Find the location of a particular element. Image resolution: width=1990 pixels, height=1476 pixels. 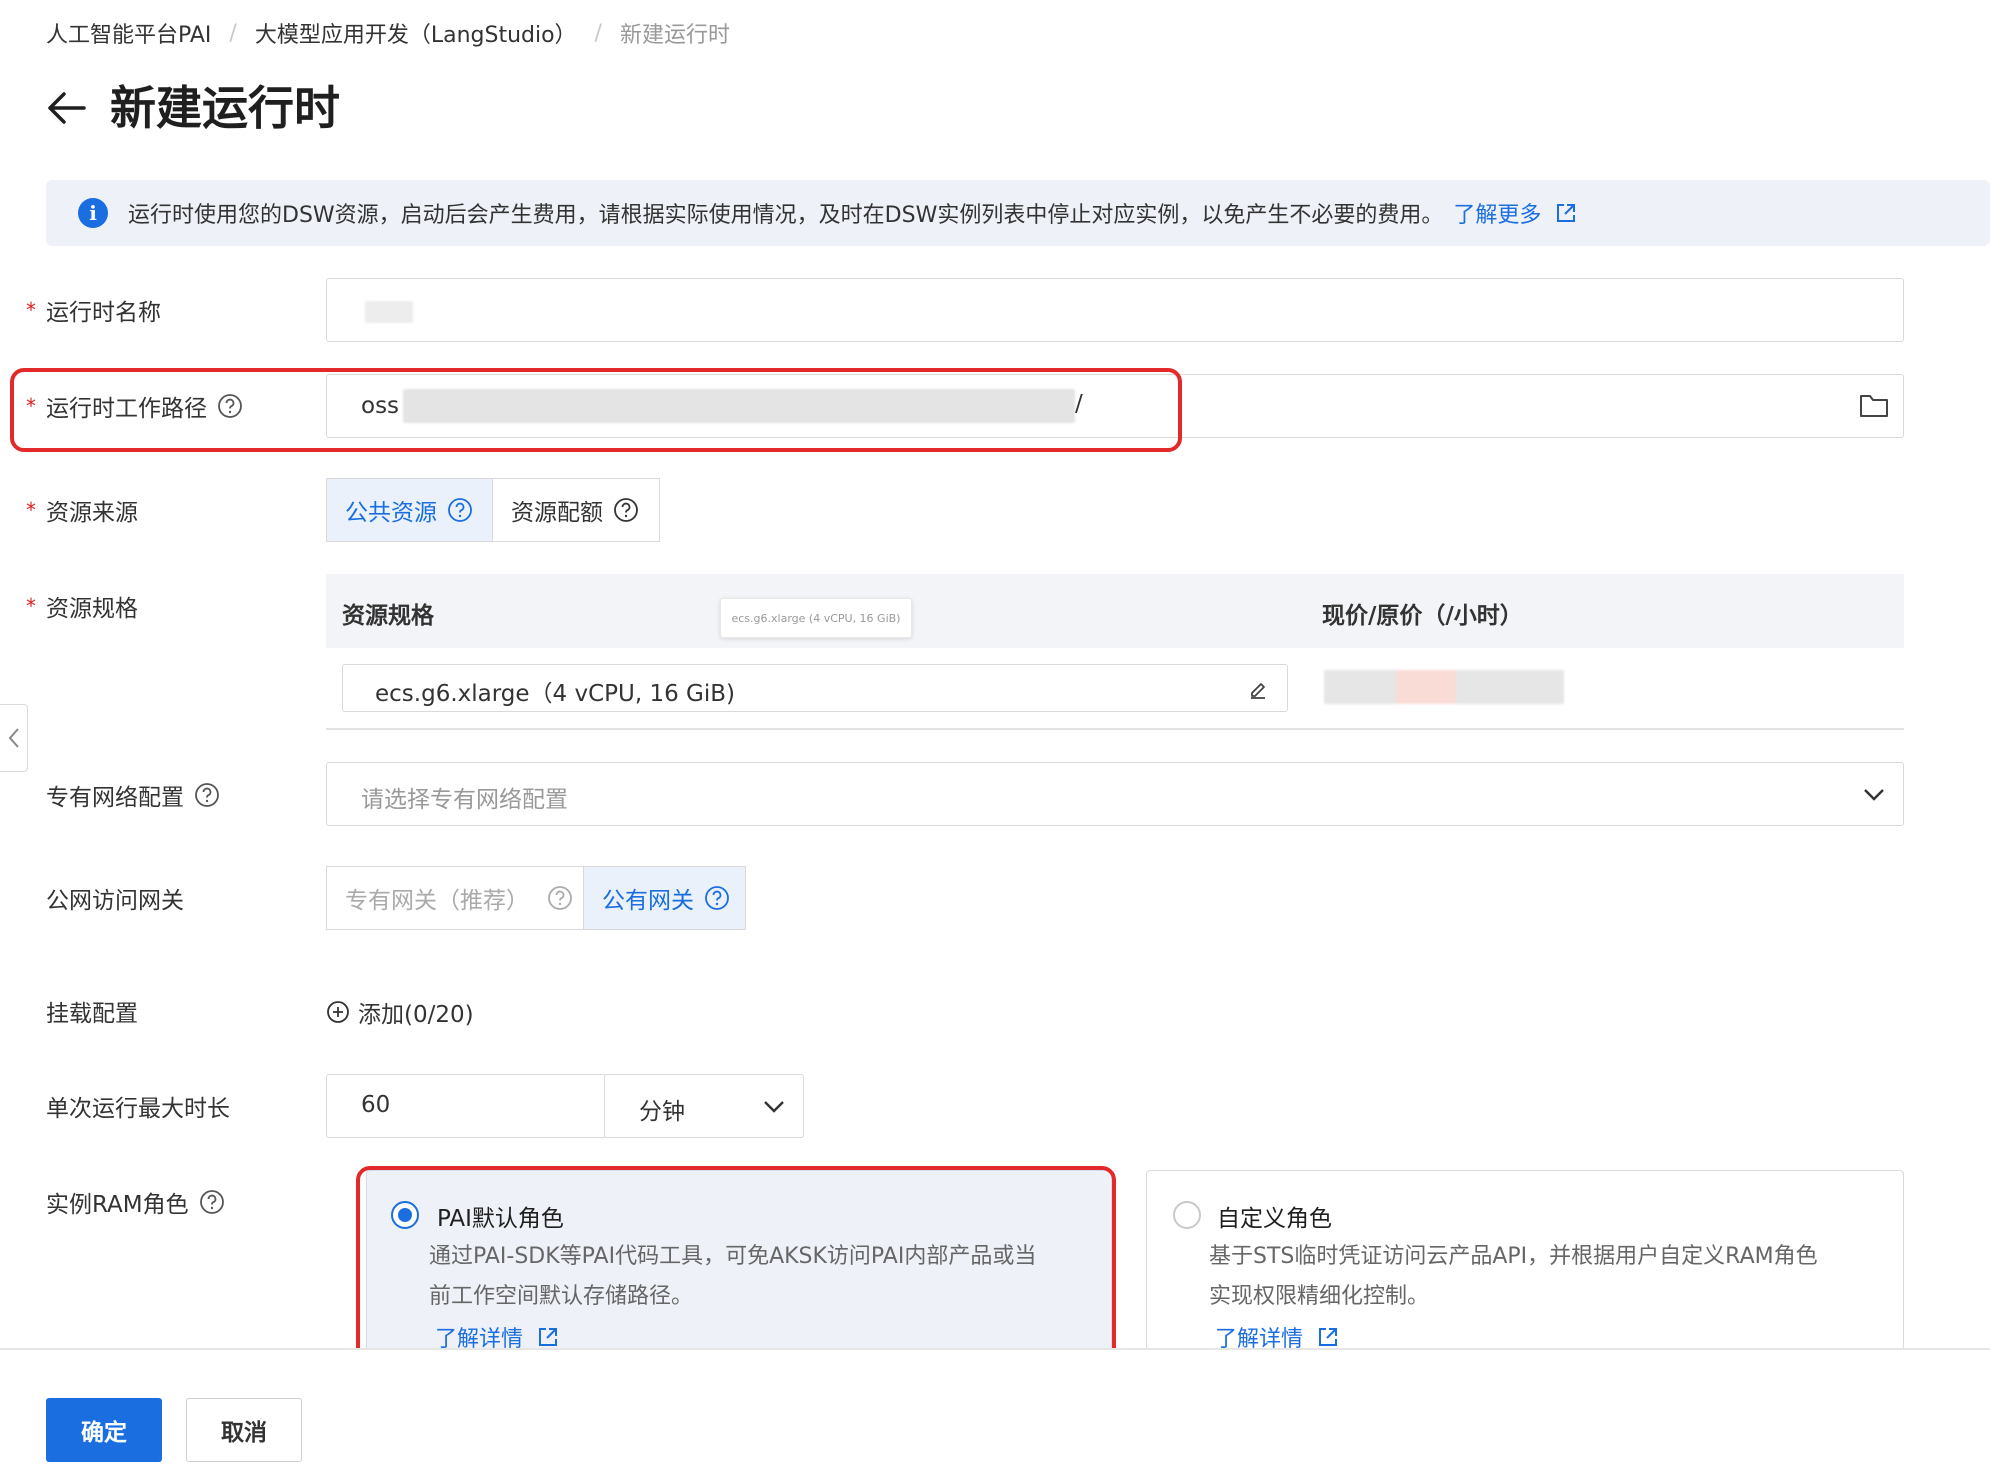

breadcrumb-item-langstudio: 大模型应用开发（LangStudio） is located at coordinates (416, 33).